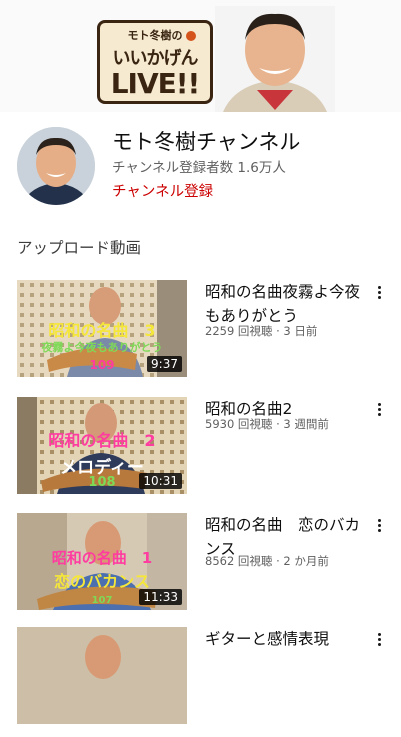 The image size is (401, 737). What do you see at coordinates (285, 304) in the screenshot?
I see `video-title: 昭和の名曲夜霧よ今夜もありがとう` at bounding box center [285, 304].